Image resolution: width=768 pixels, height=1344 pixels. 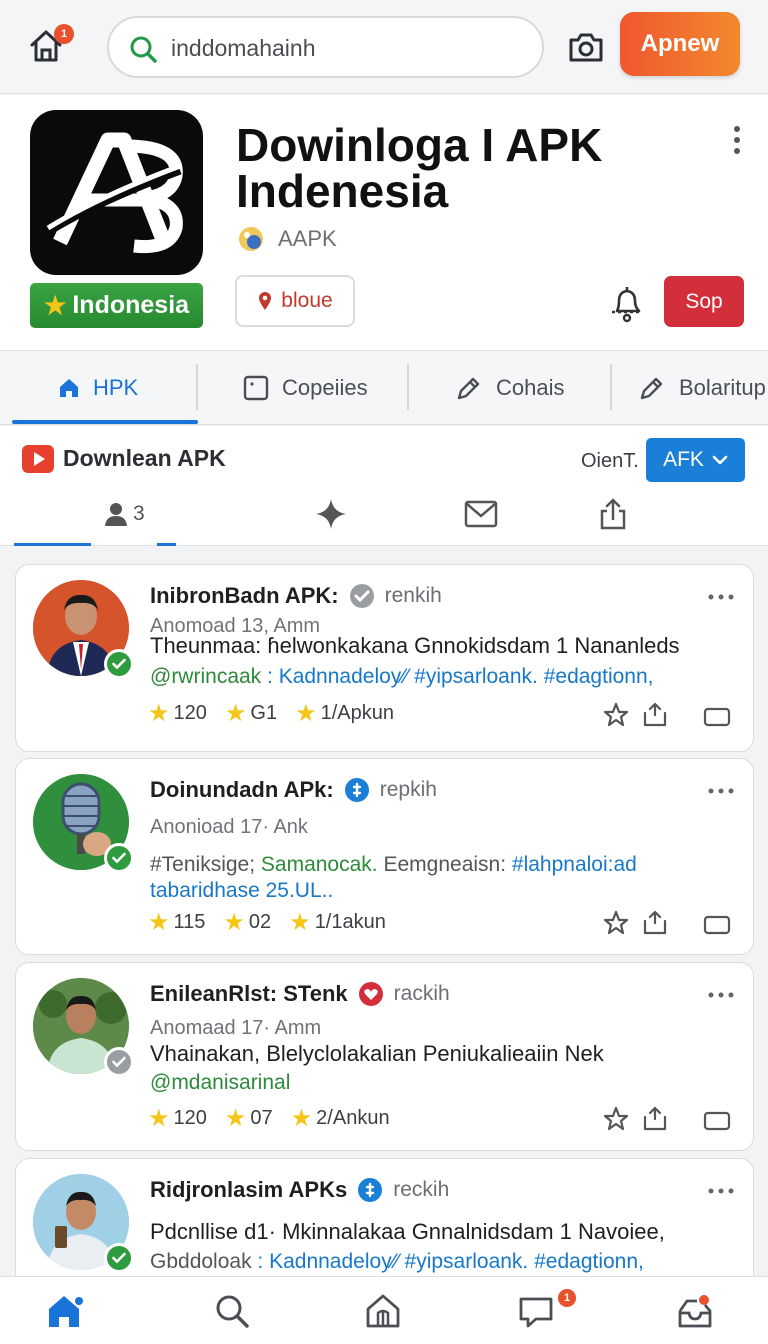 I want to click on square-icon, so click(x=256, y=388).